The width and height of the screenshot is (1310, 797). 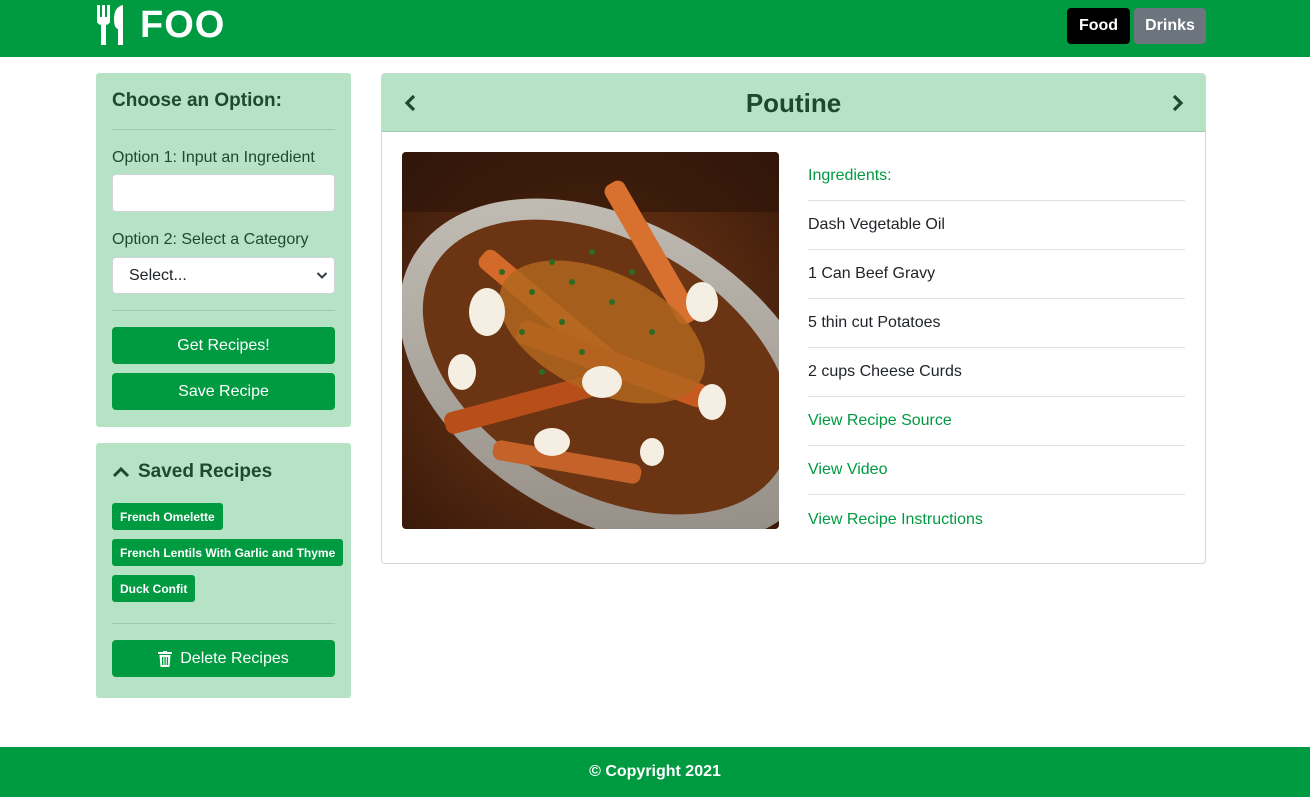 I want to click on navbar: FOO Food Drinks, so click(x=655, y=28).